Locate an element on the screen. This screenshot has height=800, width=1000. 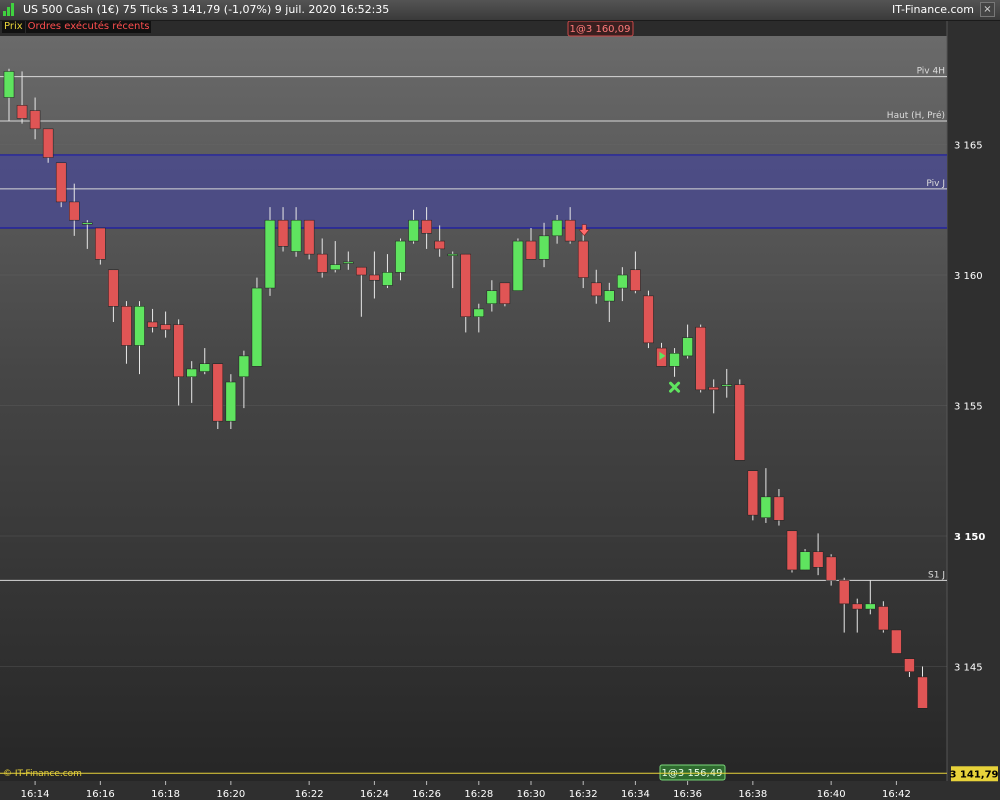
level-label: Piv 4H is located at coordinates (931, 72).